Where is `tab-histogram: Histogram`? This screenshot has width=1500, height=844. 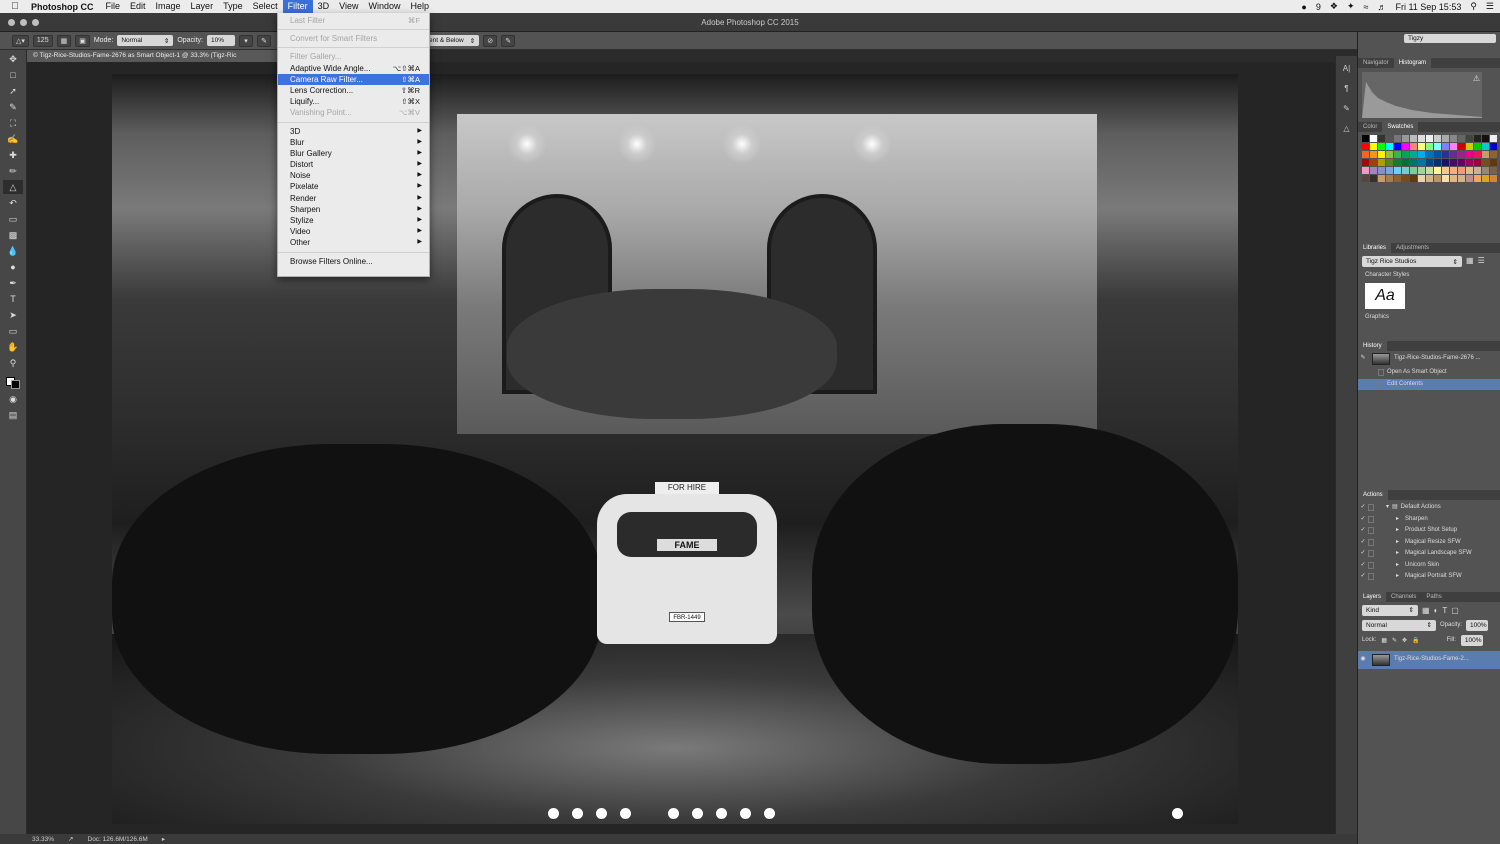 tab-histogram: Histogram is located at coordinates (1412, 63).